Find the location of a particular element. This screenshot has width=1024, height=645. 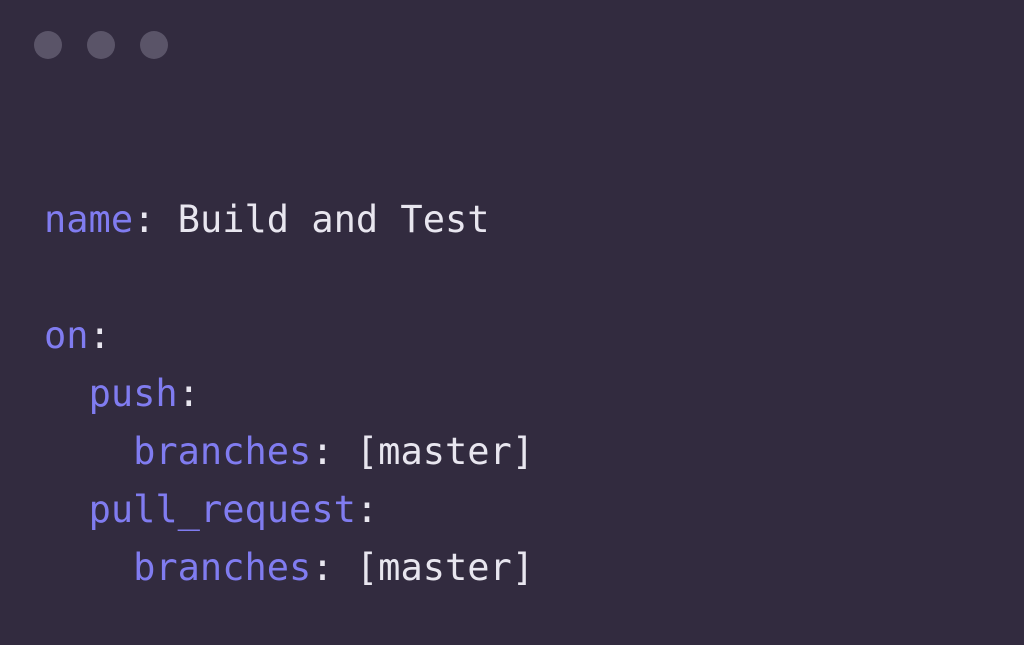

title-bar is located at coordinates (512, 45).